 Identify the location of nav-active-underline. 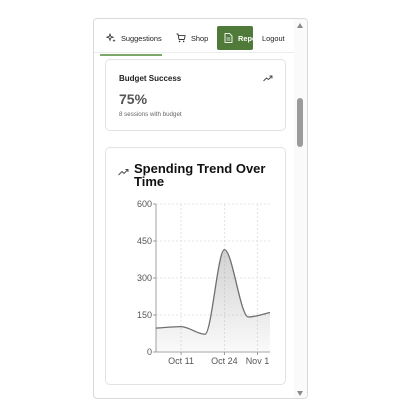
(131, 55).